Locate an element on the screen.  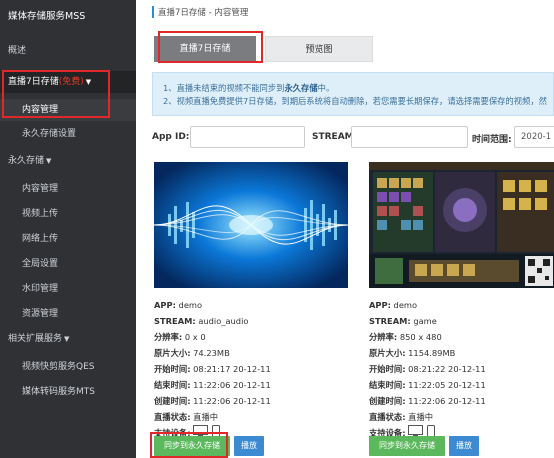
stream-value: audio_audio is located at coordinates (223, 321).